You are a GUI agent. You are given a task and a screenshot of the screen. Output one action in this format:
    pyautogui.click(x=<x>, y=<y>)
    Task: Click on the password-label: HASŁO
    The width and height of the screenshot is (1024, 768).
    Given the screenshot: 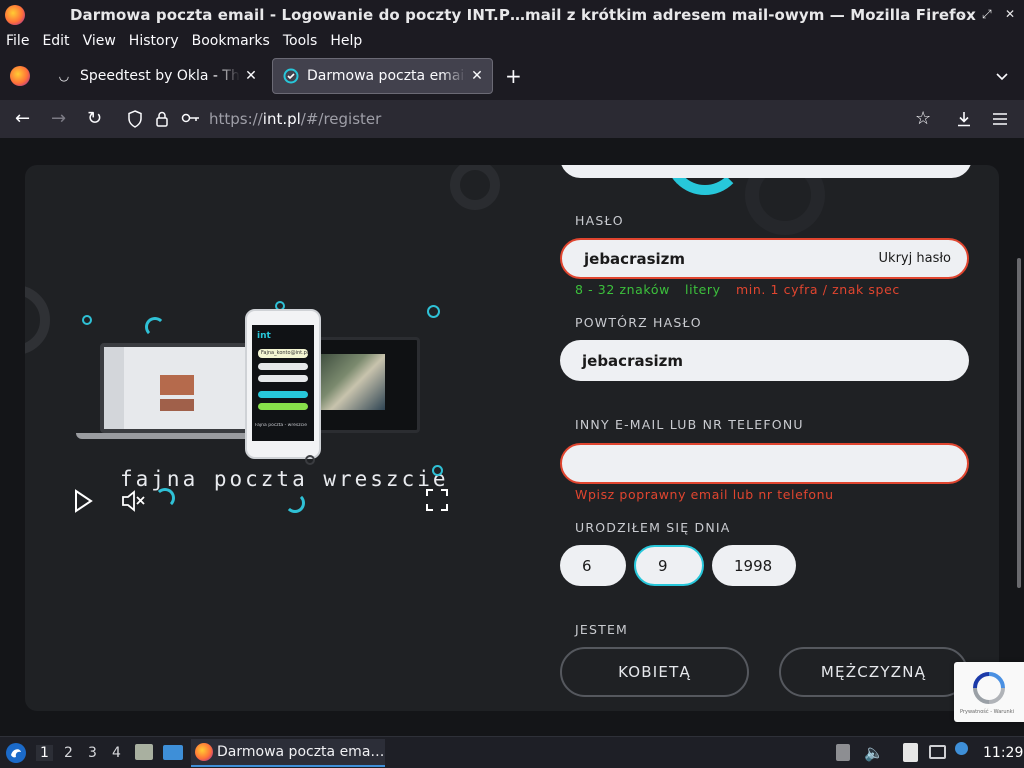 What is the action you would take?
    pyautogui.click(x=599, y=220)
    